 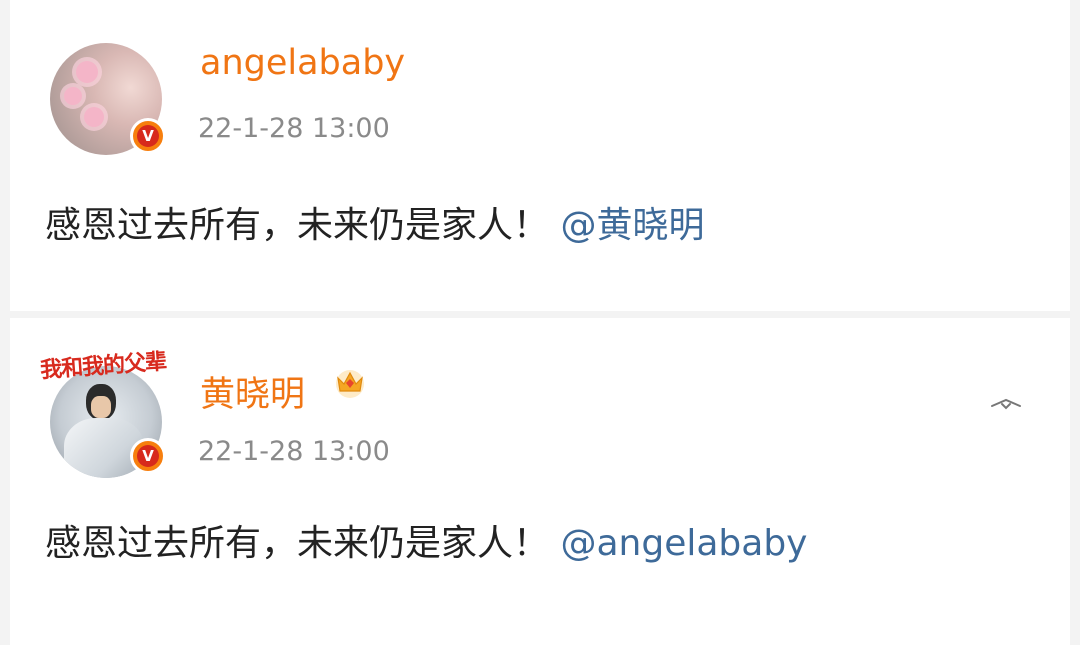 I want to click on mention-link: @angelababy, so click(x=683, y=543).